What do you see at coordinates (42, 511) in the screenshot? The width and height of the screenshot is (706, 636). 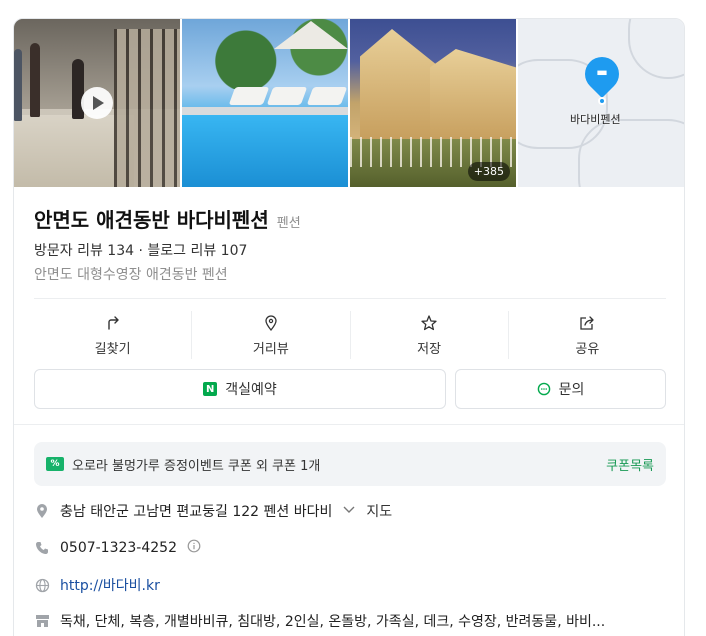 I see `location-pin-icon` at bounding box center [42, 511].